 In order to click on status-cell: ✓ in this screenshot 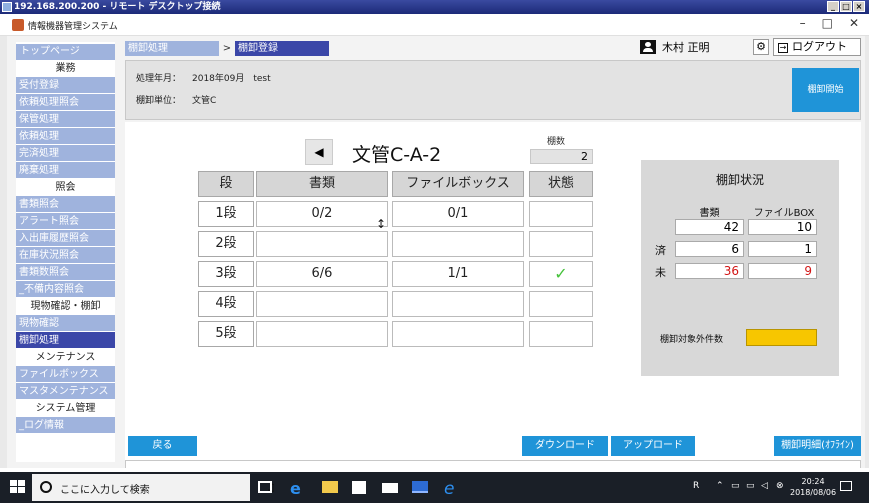, I will do `click(561, 274)`.